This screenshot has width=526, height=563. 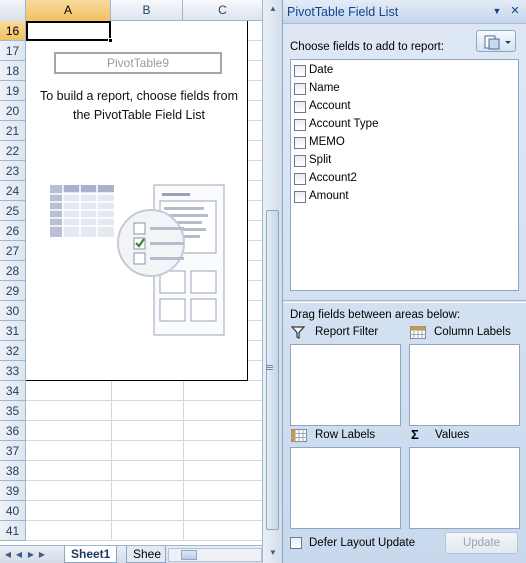 I want to click on select-all-corner, so click(x=13, y=10).